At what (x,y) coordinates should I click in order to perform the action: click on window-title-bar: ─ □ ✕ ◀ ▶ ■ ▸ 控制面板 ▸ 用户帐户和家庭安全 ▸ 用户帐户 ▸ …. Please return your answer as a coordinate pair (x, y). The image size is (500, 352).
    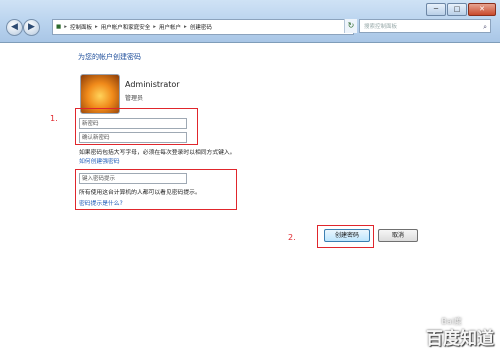
    Looking at the image, I should click on (250, 21).